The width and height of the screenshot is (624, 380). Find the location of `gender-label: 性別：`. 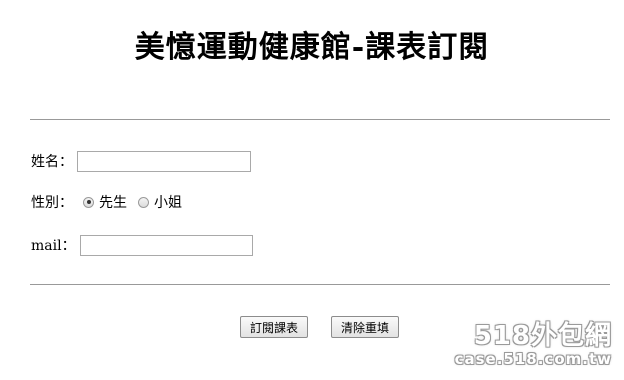

gender-label: 性別： is located at coordinates (52, 203).